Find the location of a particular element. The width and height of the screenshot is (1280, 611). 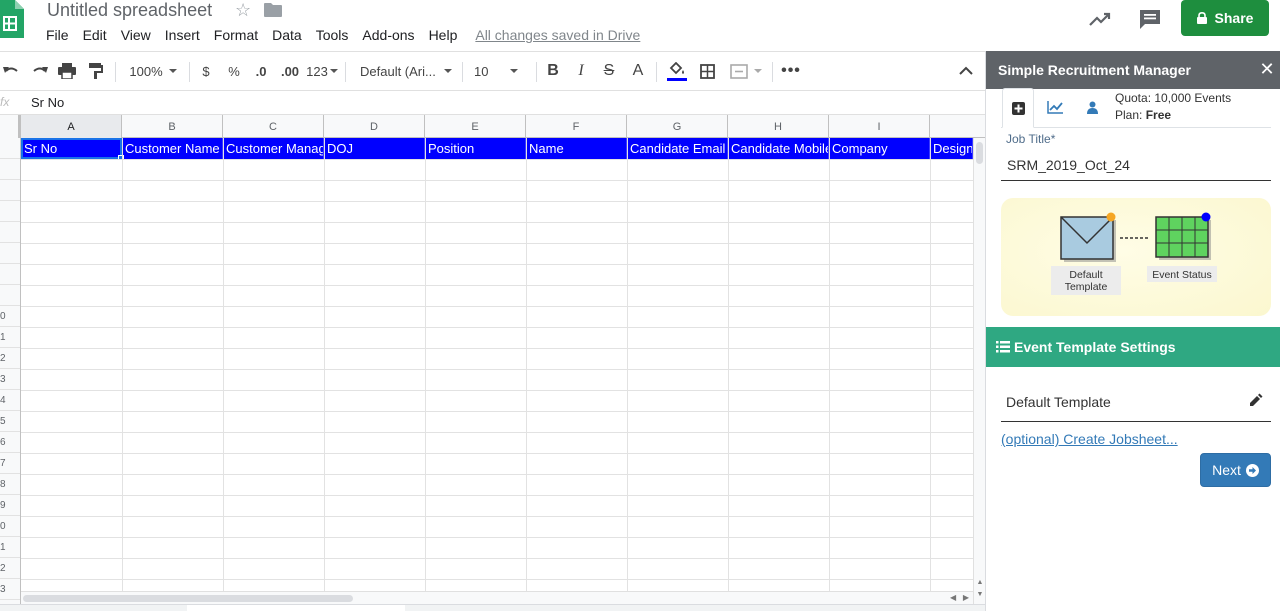

close-icon: ✕ is located at coordinates (1267, 69).